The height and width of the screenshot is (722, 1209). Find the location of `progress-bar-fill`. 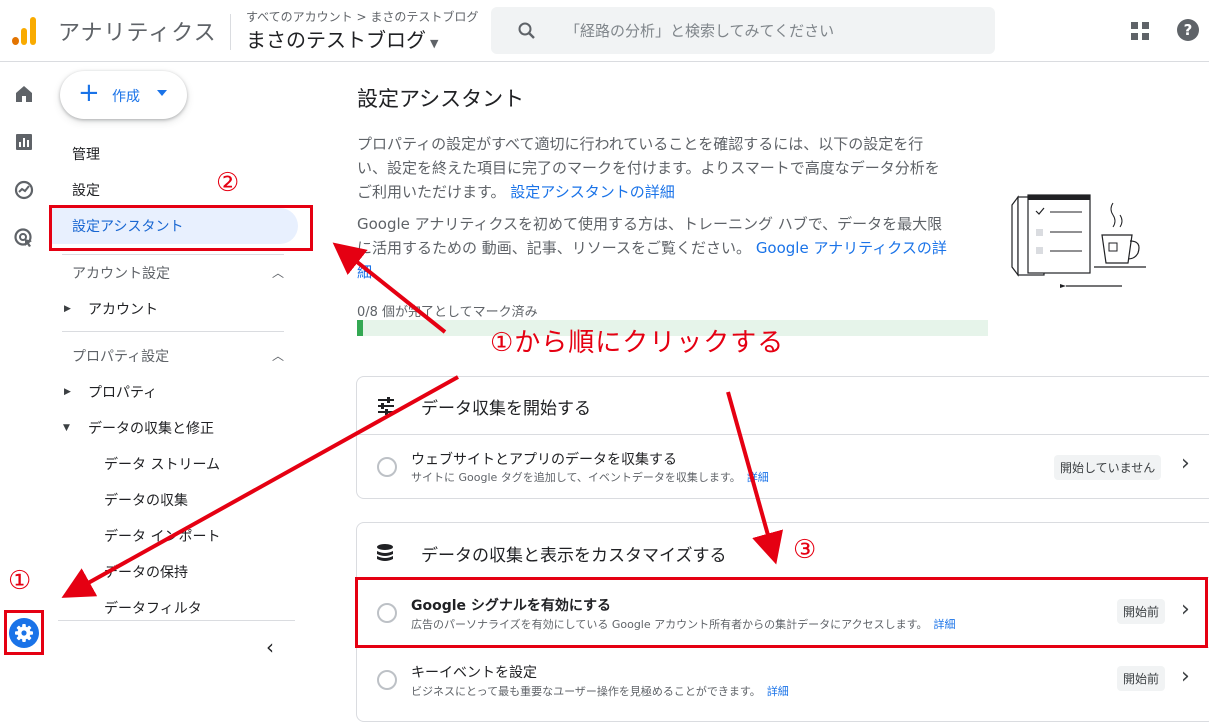

progress-bar-fill is located at coordinates (360, 328).